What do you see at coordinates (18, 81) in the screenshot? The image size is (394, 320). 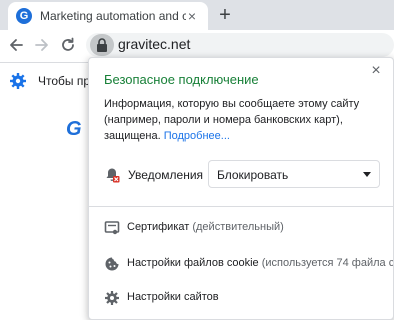 I see `settings-gear-icon` at bounding box center [18, 81].